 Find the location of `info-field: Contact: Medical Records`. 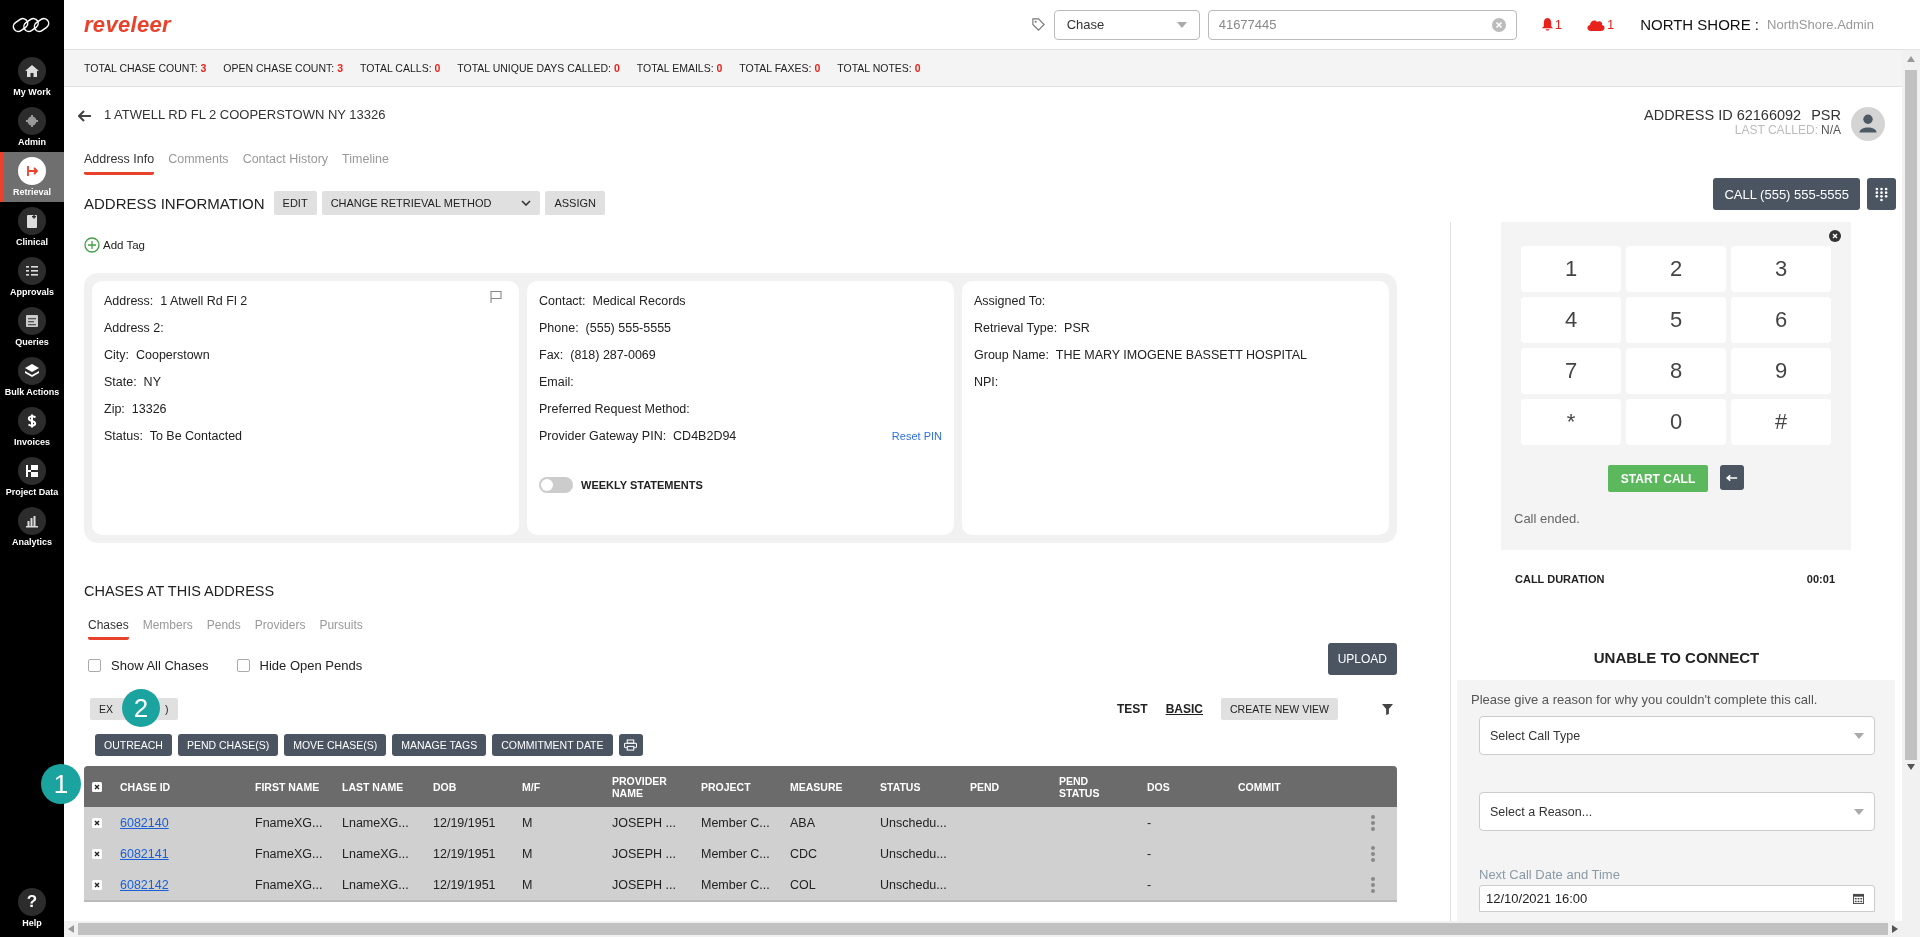

info-field: Contact: Medical Records is located at coordinates (612, 300).